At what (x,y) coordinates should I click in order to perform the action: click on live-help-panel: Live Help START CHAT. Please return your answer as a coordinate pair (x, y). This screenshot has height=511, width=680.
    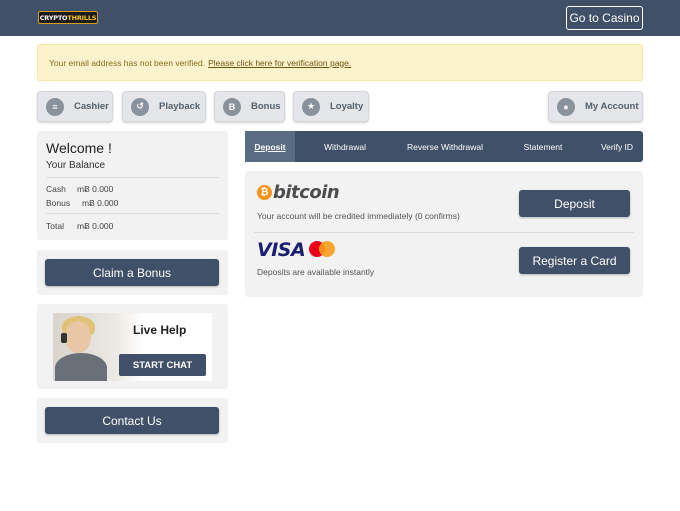
    Looking at the image, I should click on (132, 346).